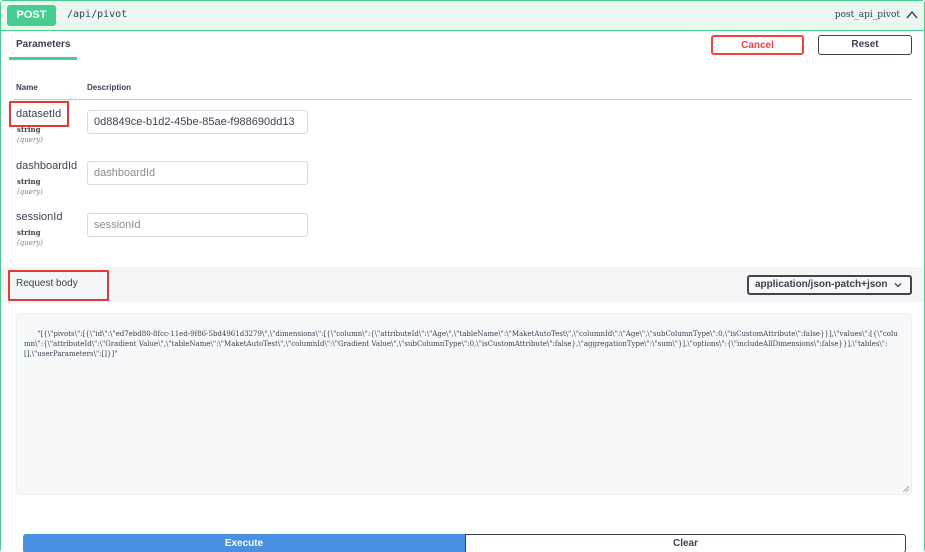 Image resolution: width=925 pixels, height=552 pixels. What do you see at coordinates (58, 285) in the screenshot?
I see `request-body-highlight-box` at bounding box center [58, 285].